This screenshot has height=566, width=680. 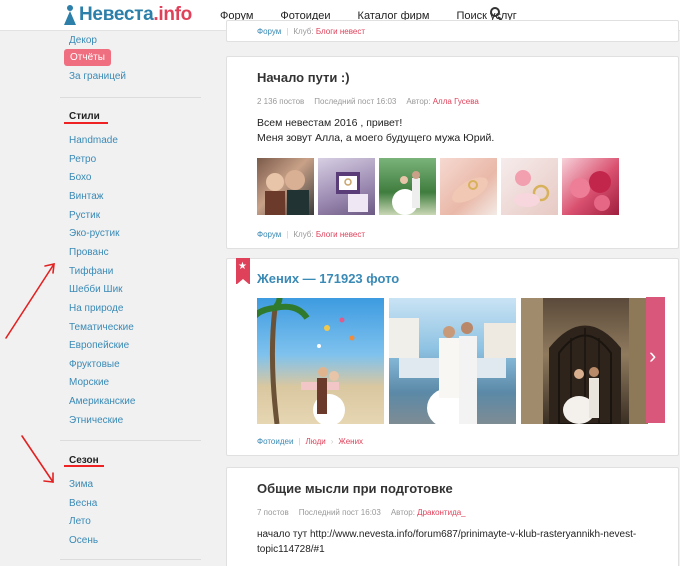 What do you see at coordinates (340, 31) in the screenshot?
I see `prev-club-link: Блоги невест` at bounding box center [340, 31].